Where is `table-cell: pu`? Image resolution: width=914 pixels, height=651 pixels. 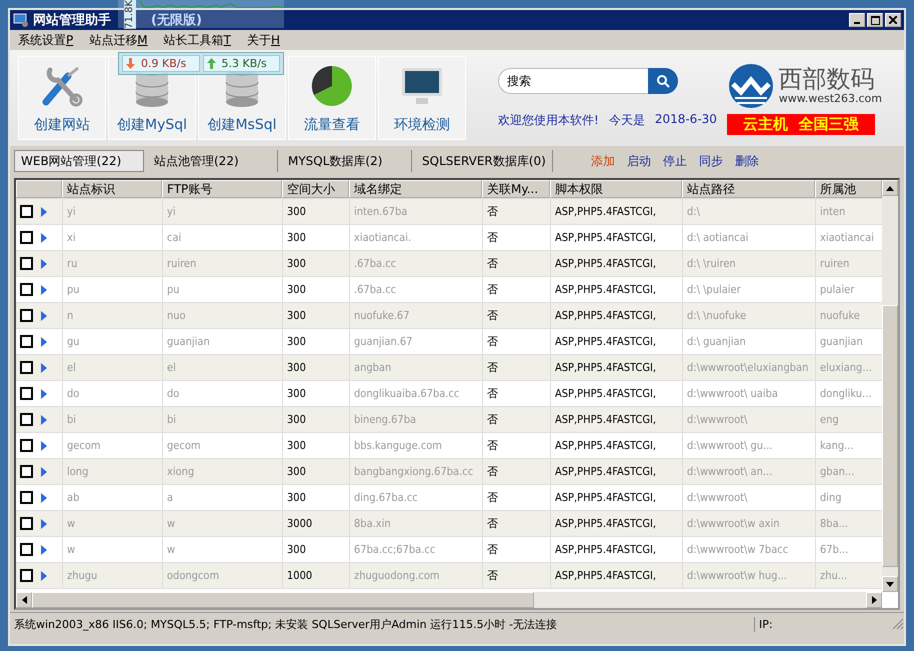
table-cell: pu is located at coordinates (222, 289).